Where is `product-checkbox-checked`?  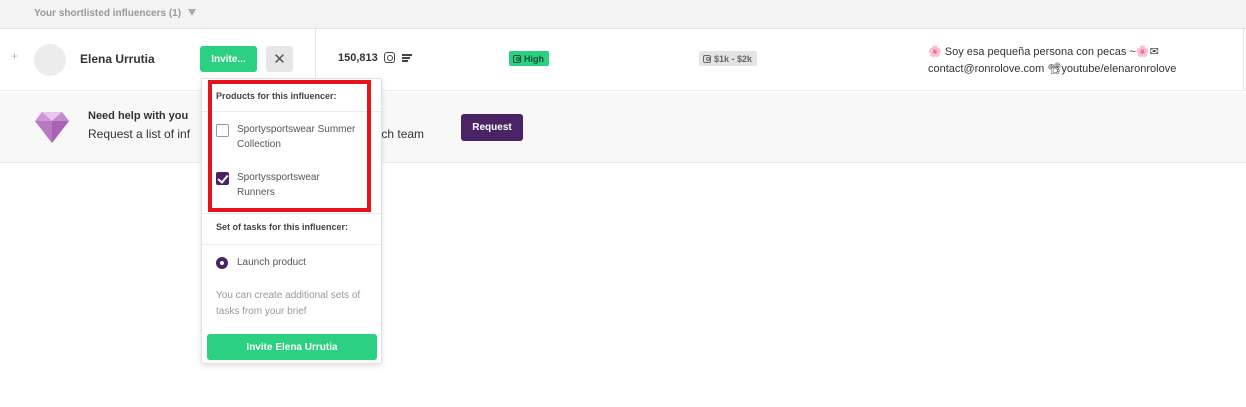
product-checkbox-checked is located at coordinates (222, 178).